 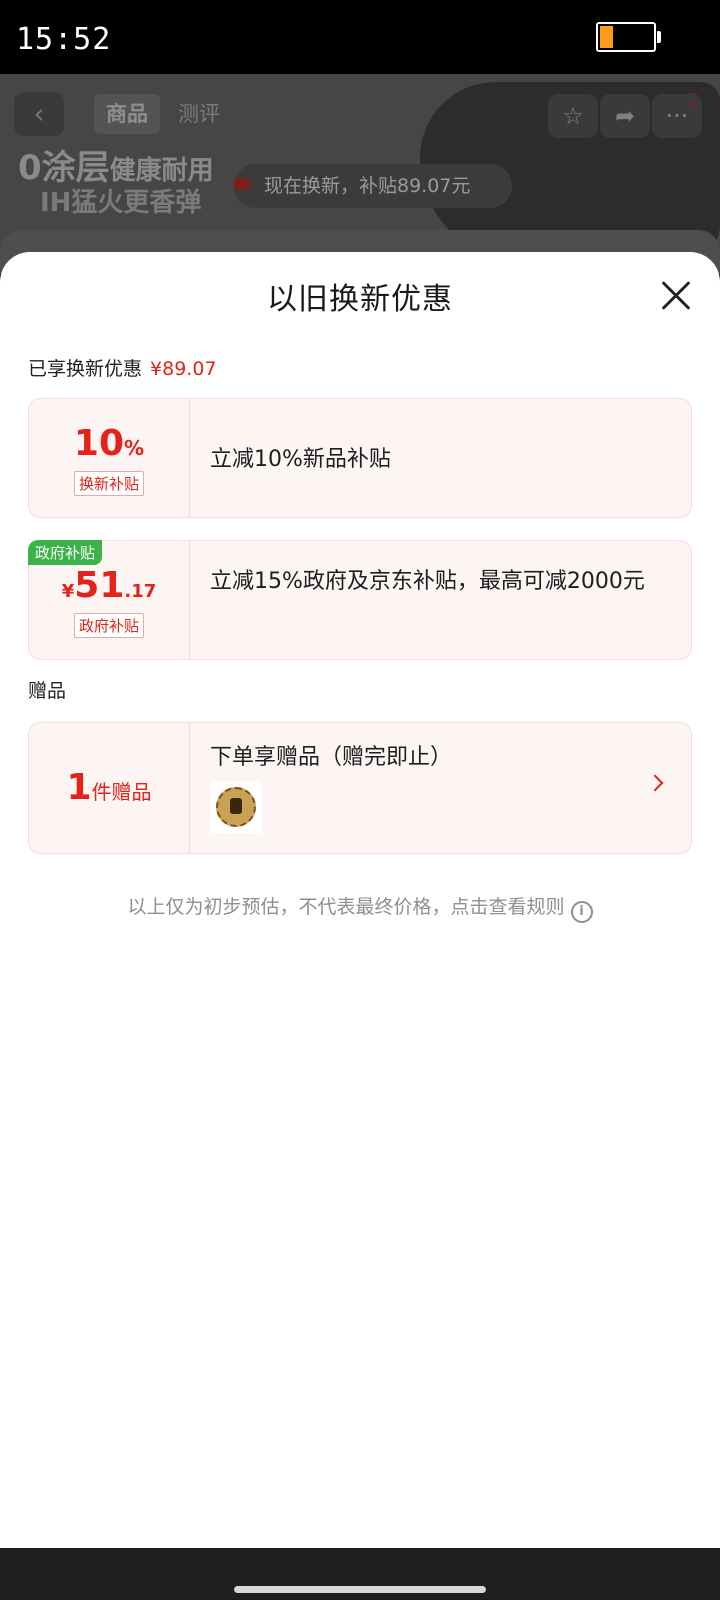 I want to click on status-time: 15:52, so click(x=64, y=39).